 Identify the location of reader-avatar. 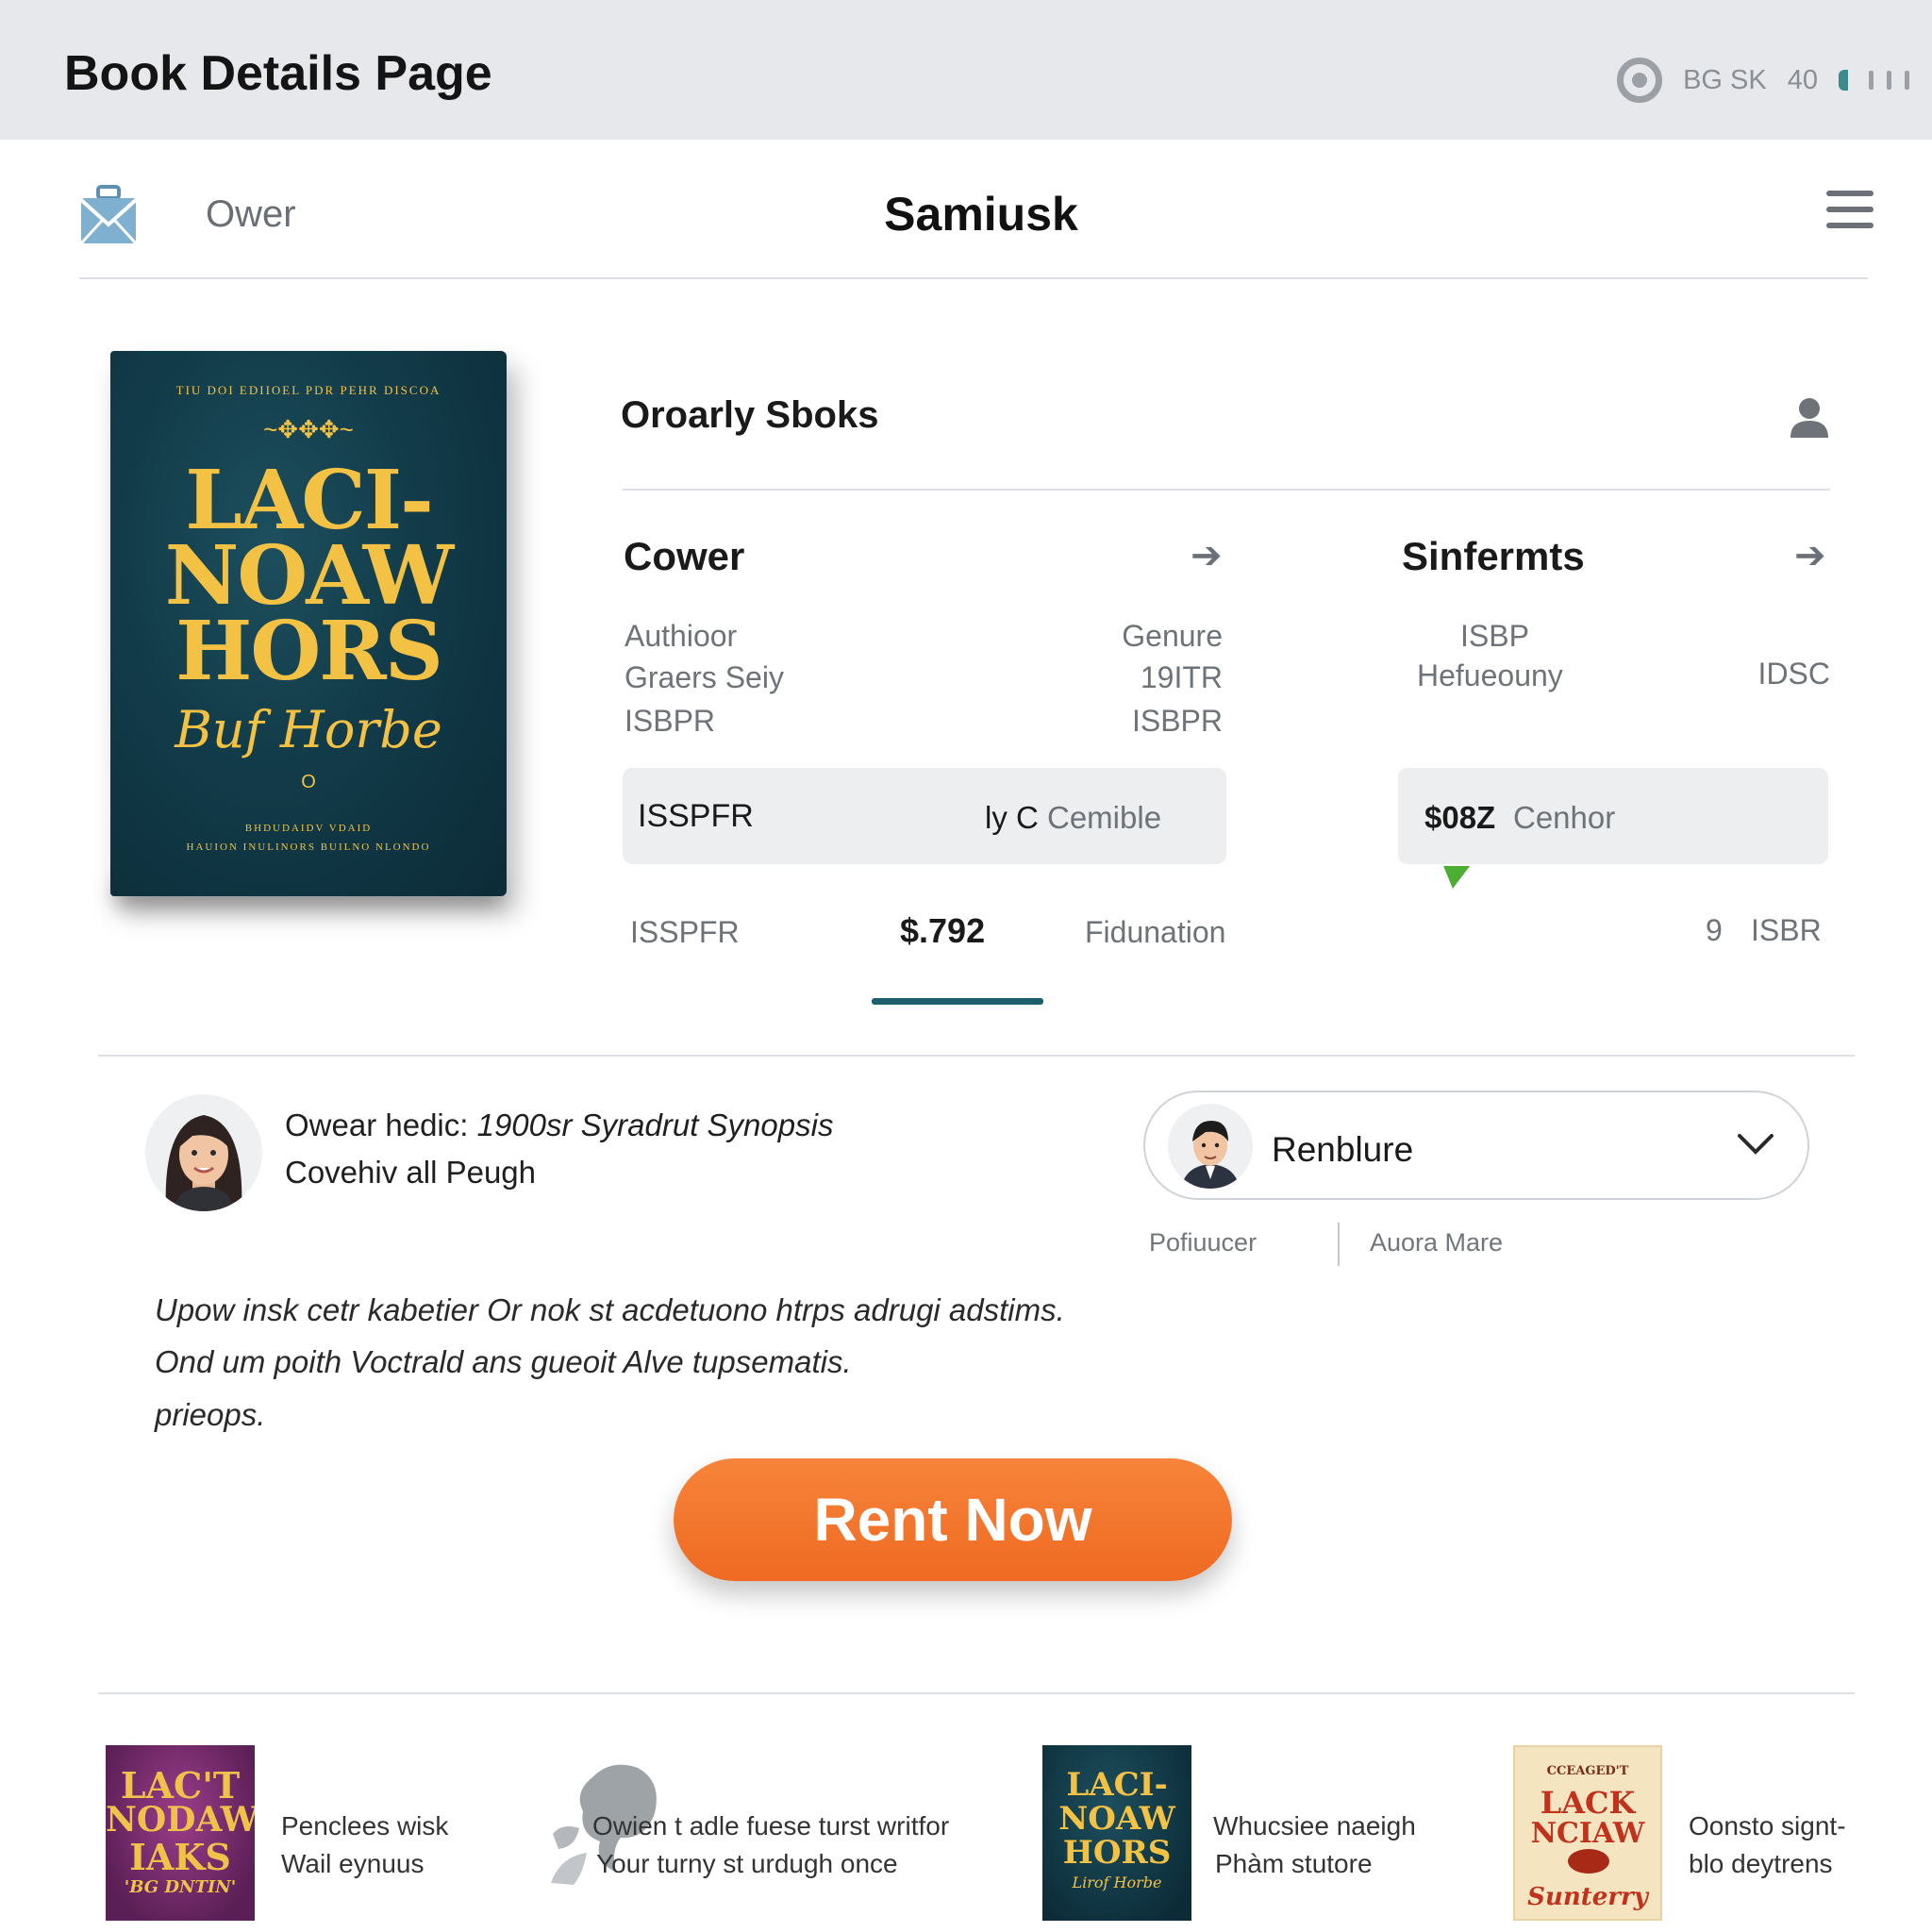
(1211, 1147).